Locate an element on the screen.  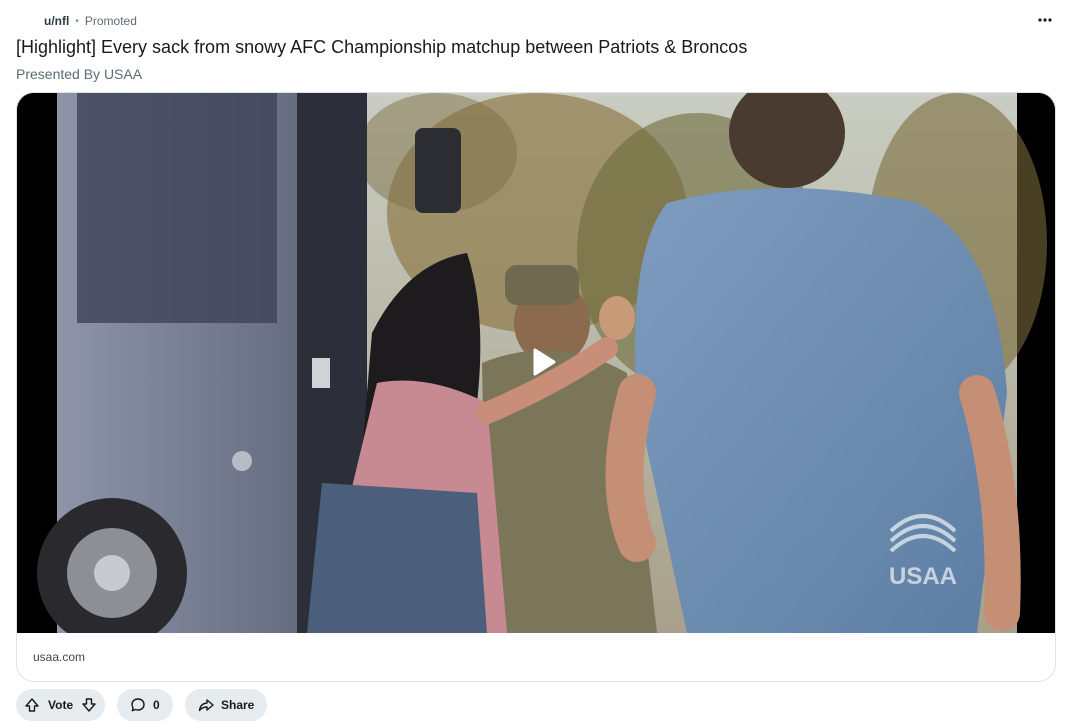
usaa-watermark-logo: USAA is located at coordinates (923, 552).